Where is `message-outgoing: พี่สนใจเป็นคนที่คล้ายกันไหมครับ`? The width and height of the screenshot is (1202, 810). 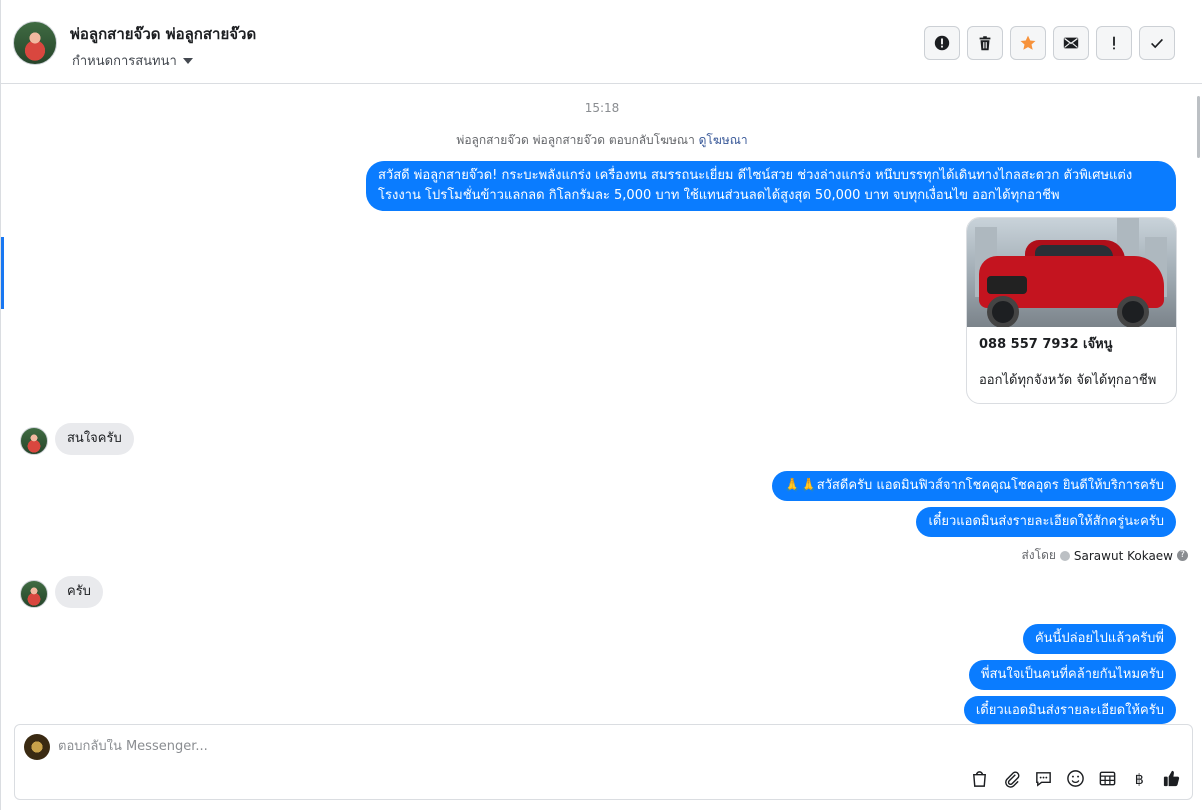
message-outgoing: พี่สนใจเป็นคนที่คล้ายกันไหมครับ is located at coordinates (1072, 675).